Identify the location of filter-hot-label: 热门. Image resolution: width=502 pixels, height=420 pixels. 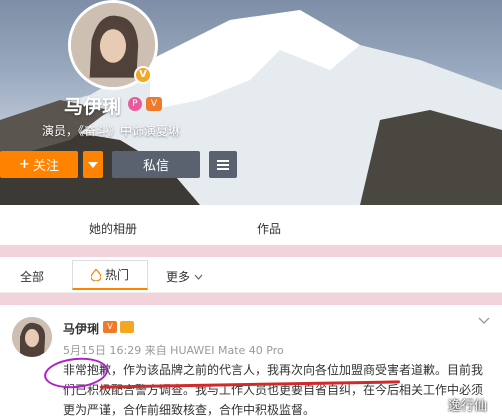
(116, 275).